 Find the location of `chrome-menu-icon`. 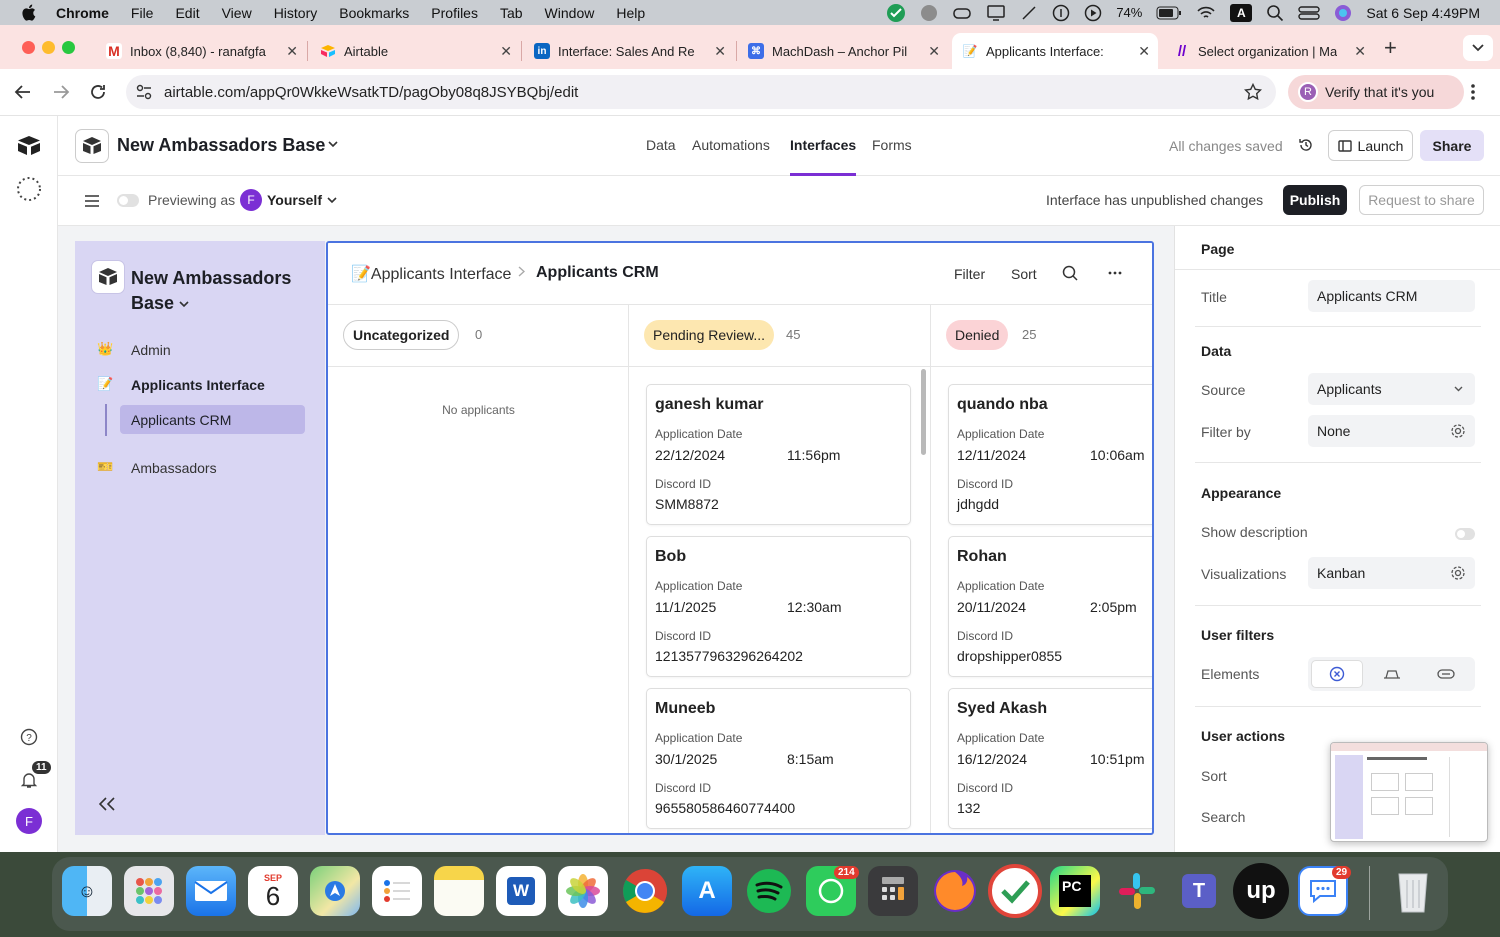

chrome-menu-icon is located at coordinates (1473, 92).